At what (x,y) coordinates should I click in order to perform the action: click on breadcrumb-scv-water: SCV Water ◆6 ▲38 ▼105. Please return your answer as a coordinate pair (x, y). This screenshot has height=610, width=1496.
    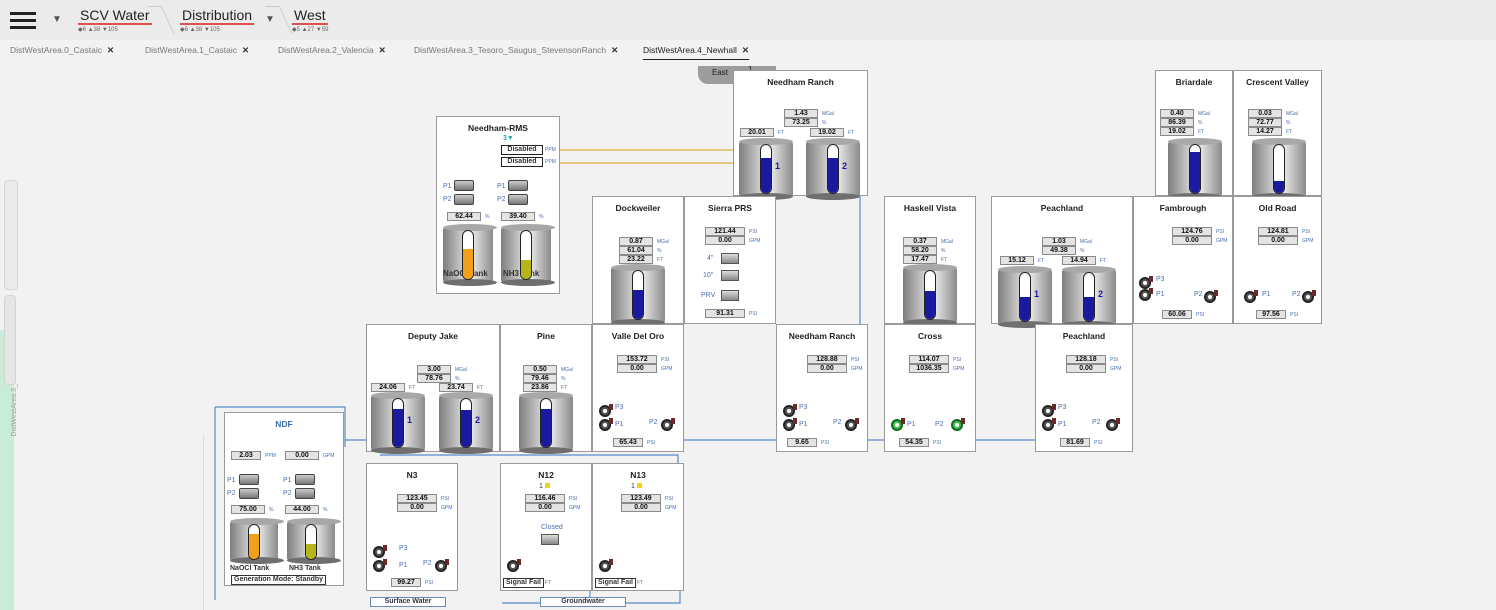
    Looking at the image, I should click on (115, 21).